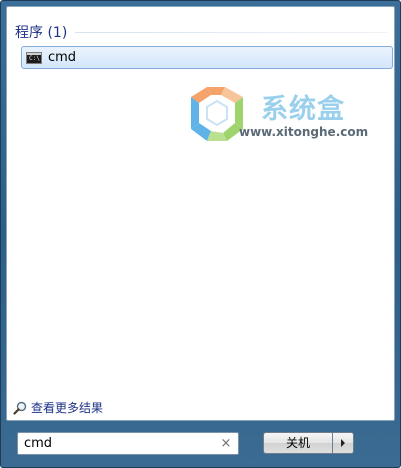  What do you see at coordinates (121, 443) in the screenshot?
I see `search-input-value: cmd` at bounding box center [121, 443].